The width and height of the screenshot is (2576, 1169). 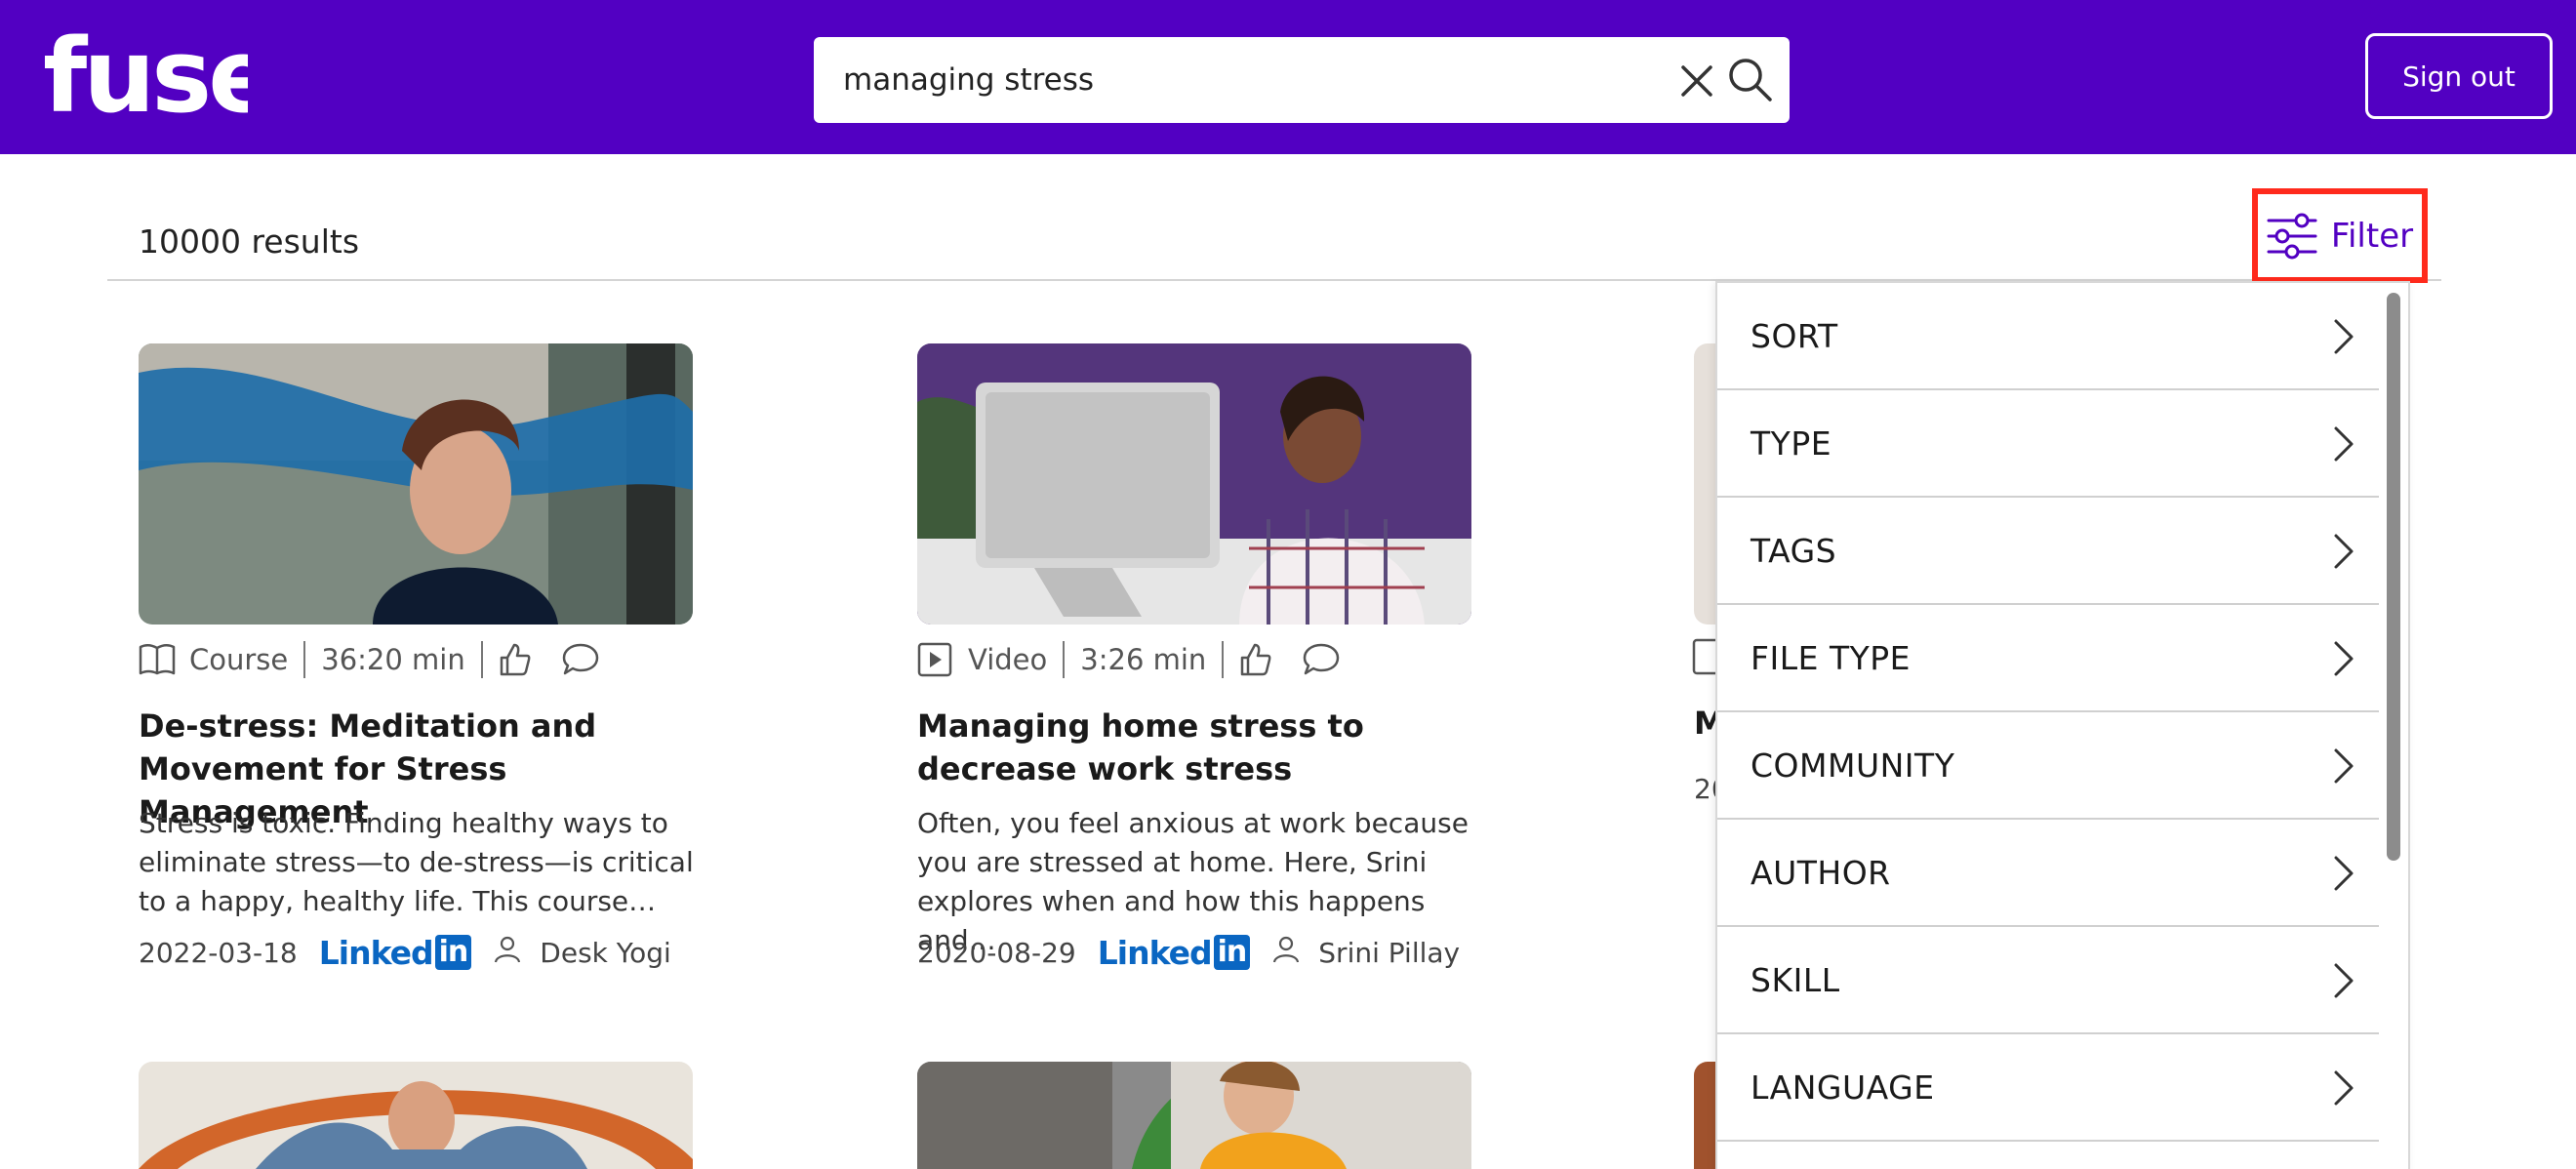 I want to click on content-type: Video, so click(x=1008, y=659).